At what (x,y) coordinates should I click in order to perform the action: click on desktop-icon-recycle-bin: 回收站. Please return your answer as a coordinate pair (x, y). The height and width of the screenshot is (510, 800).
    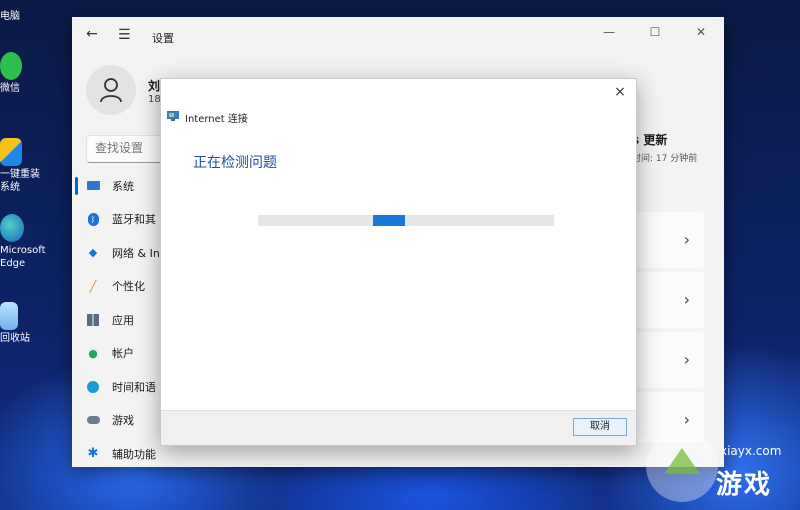
    Looking at the image, I should click on (20, 323).